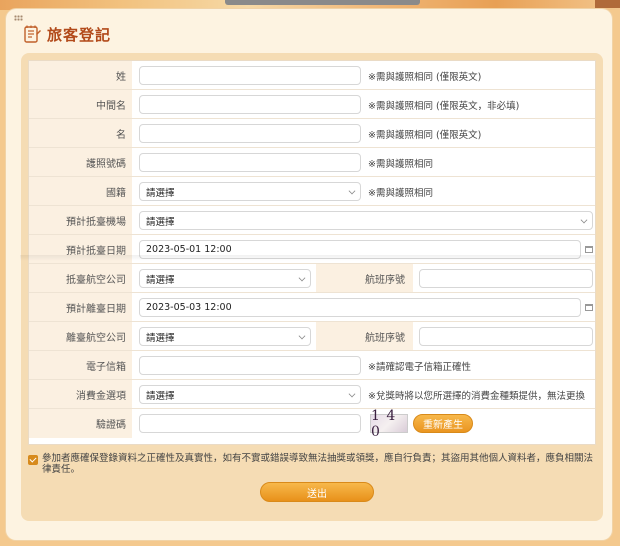  I want to click on captcha-label: 驗證碼, so click(80, 423).